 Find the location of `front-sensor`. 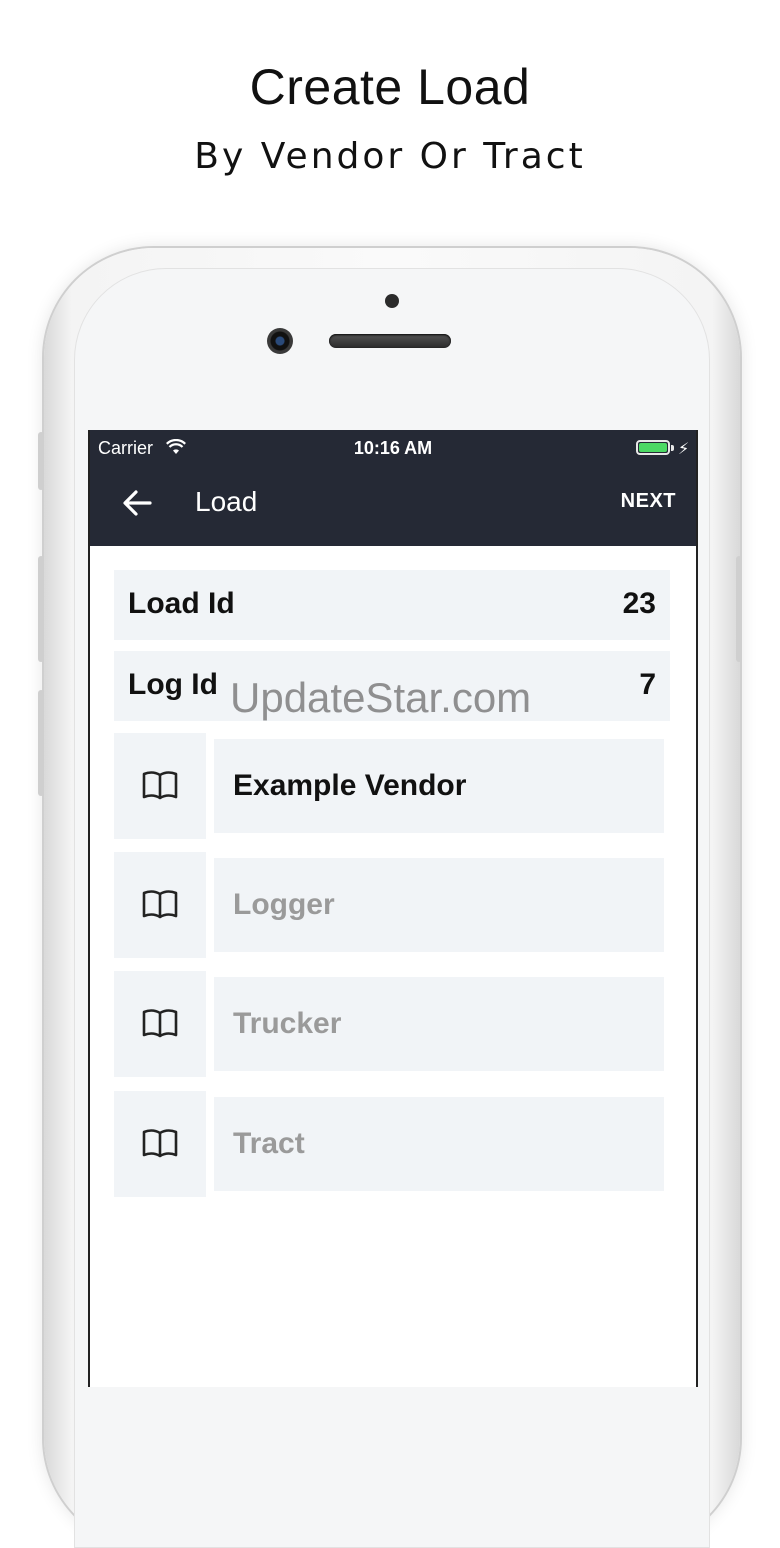

front-sensor is located at coordinates (392, 301).